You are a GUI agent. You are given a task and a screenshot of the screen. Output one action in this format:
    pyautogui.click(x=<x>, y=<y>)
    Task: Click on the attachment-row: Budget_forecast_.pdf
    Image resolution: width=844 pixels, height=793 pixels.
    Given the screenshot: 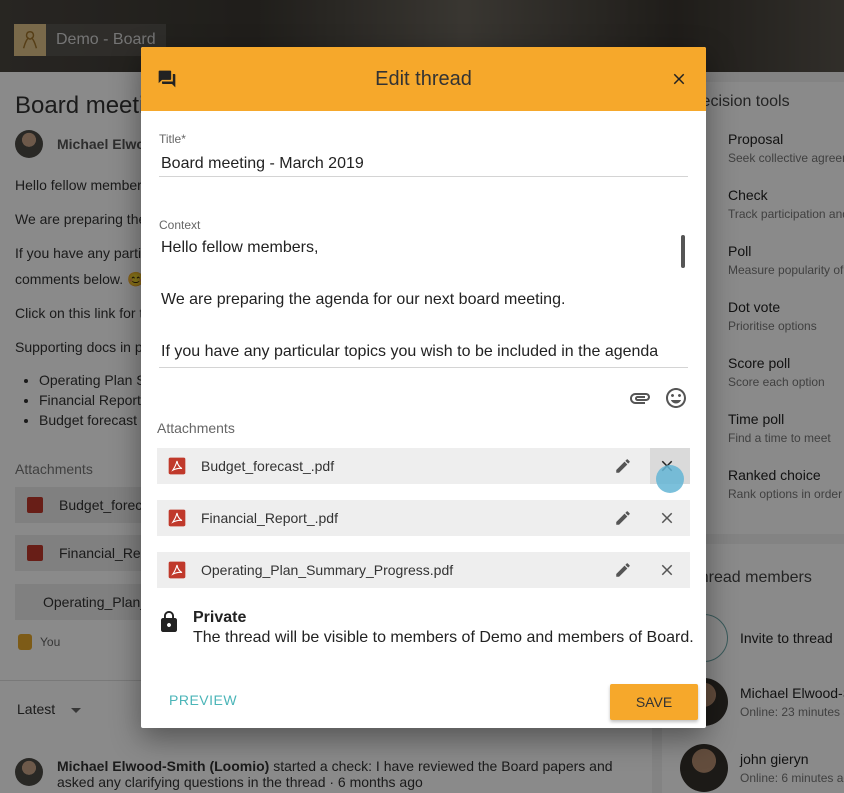 What is the action you would take?
    pyautogui.click(x=423, y=466)
    